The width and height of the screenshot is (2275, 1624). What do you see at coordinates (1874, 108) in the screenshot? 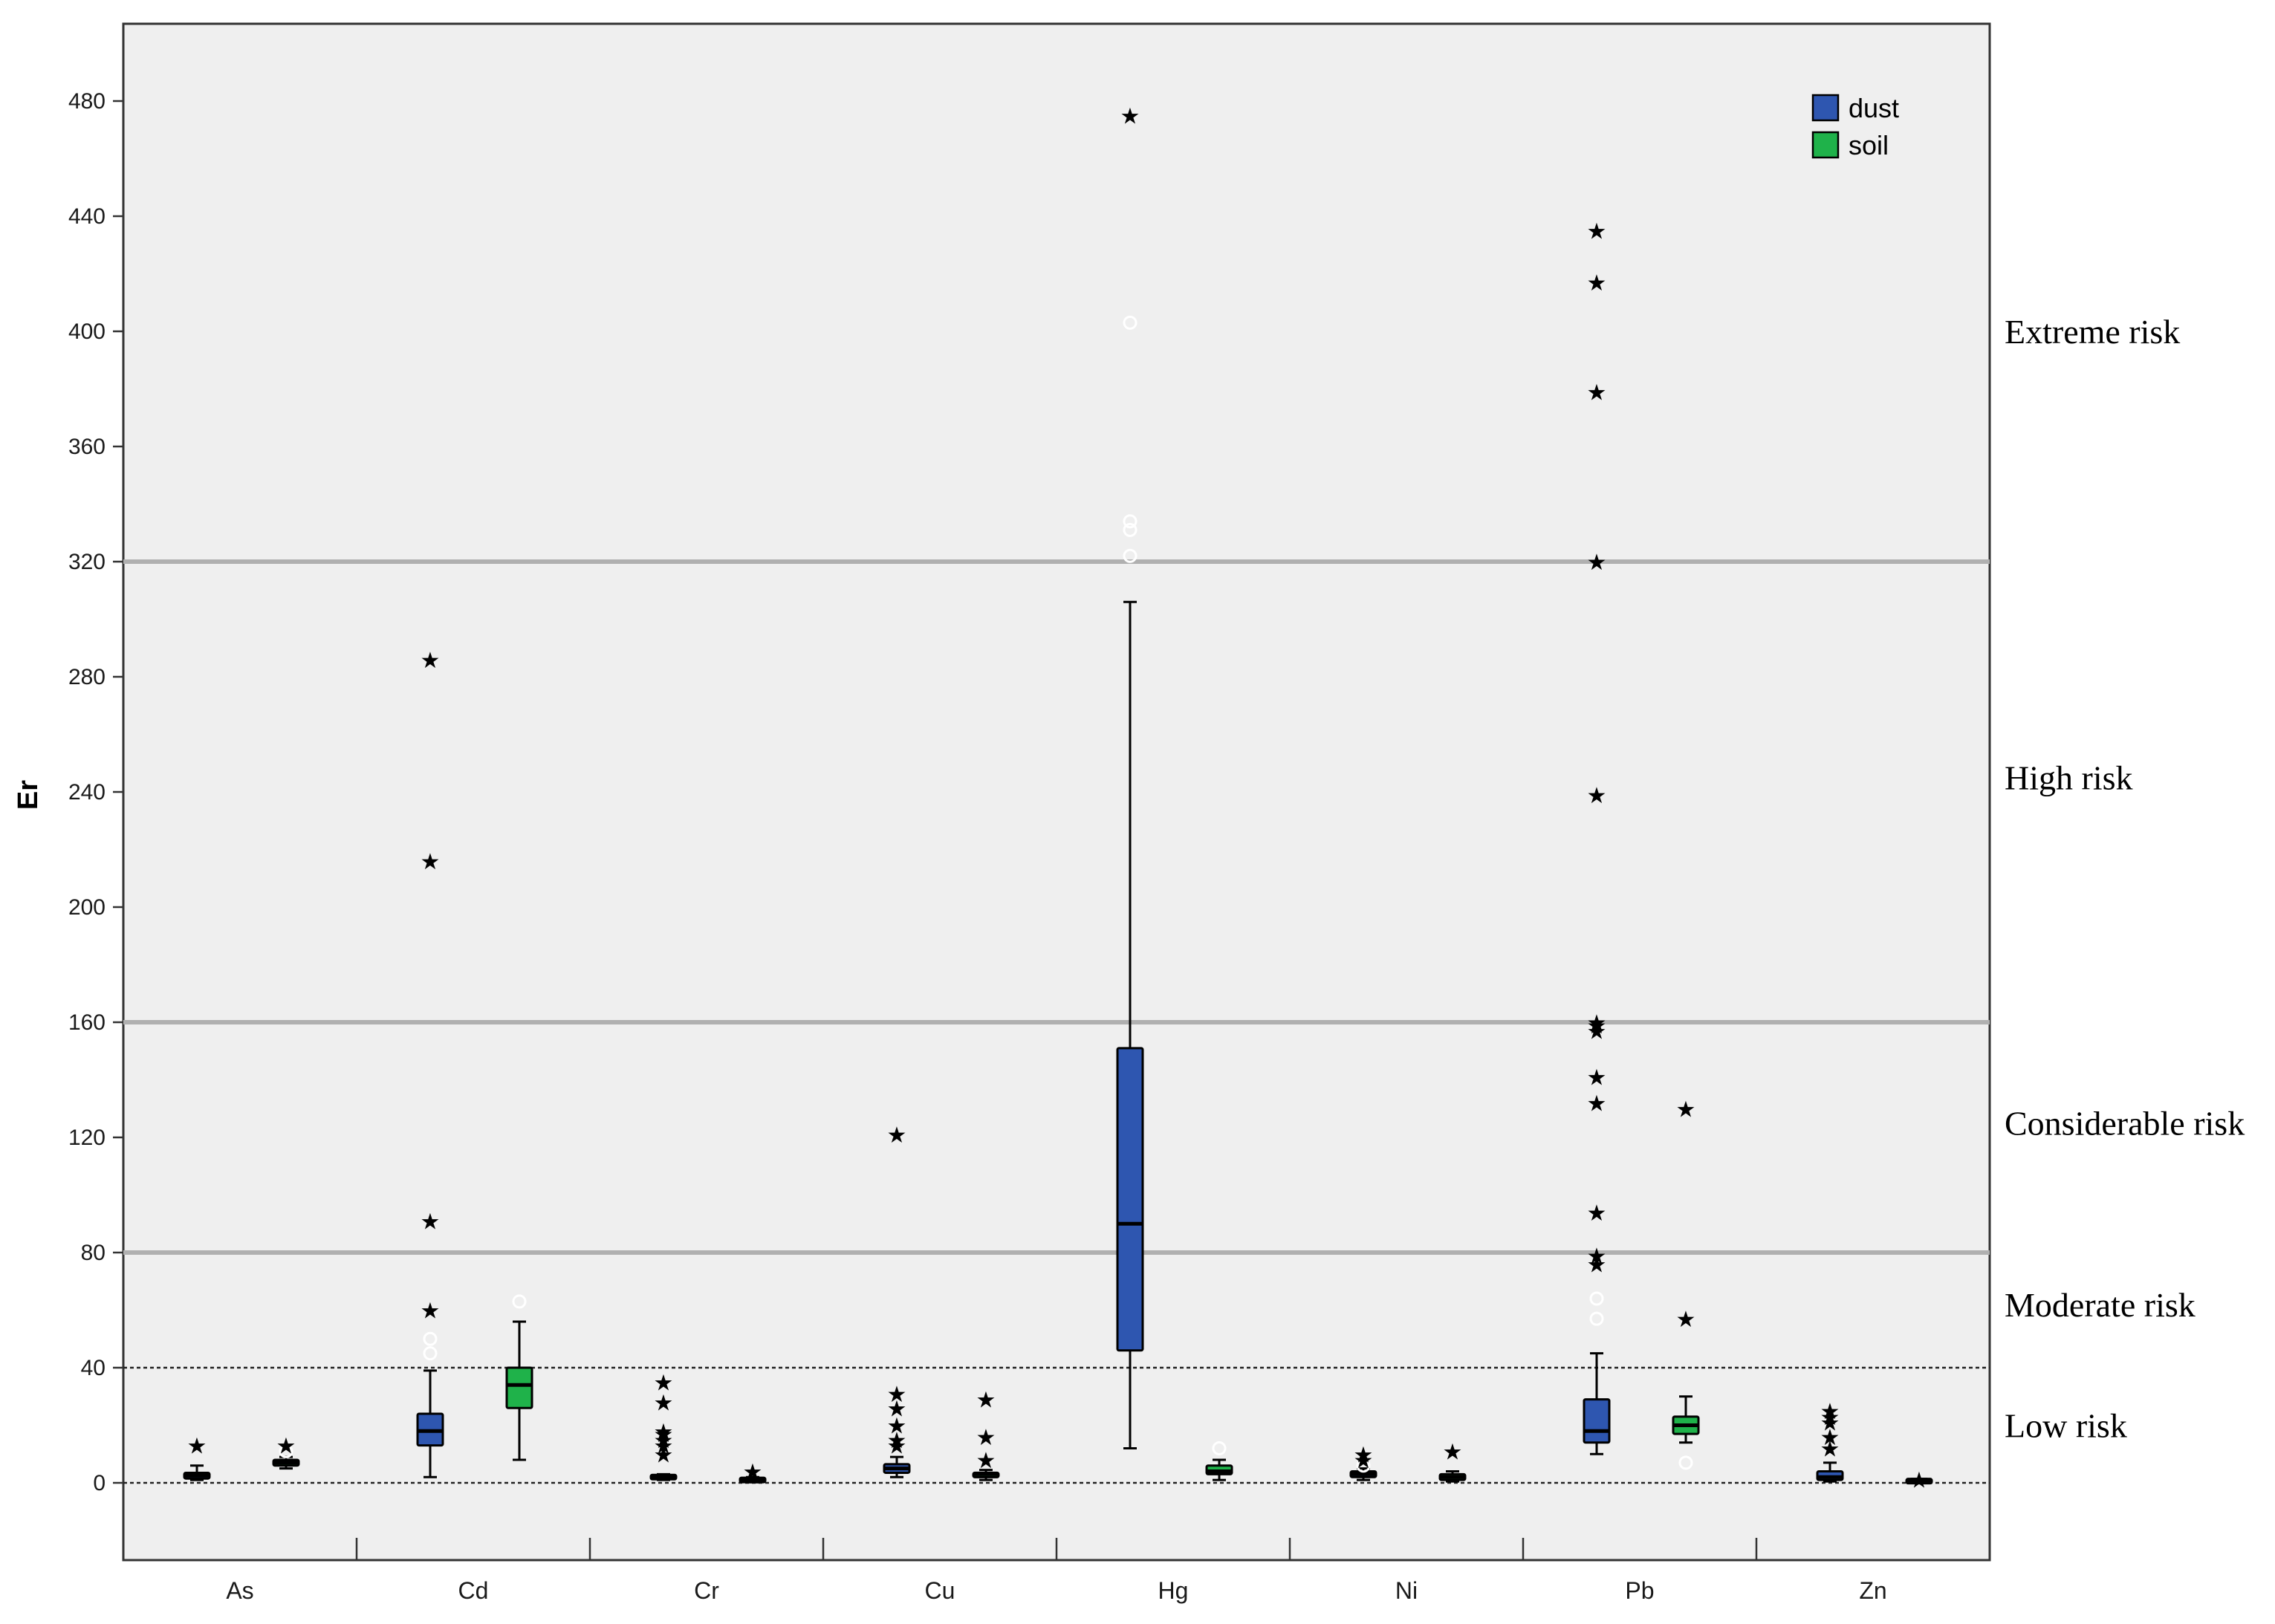
I see `legend-label: dust` at bounding box center [1874, 108].